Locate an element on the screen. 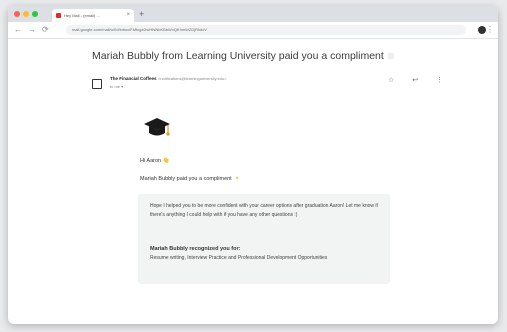 The image size is (507, 332). minimize-window-icon is located at coordinates (26, 14).